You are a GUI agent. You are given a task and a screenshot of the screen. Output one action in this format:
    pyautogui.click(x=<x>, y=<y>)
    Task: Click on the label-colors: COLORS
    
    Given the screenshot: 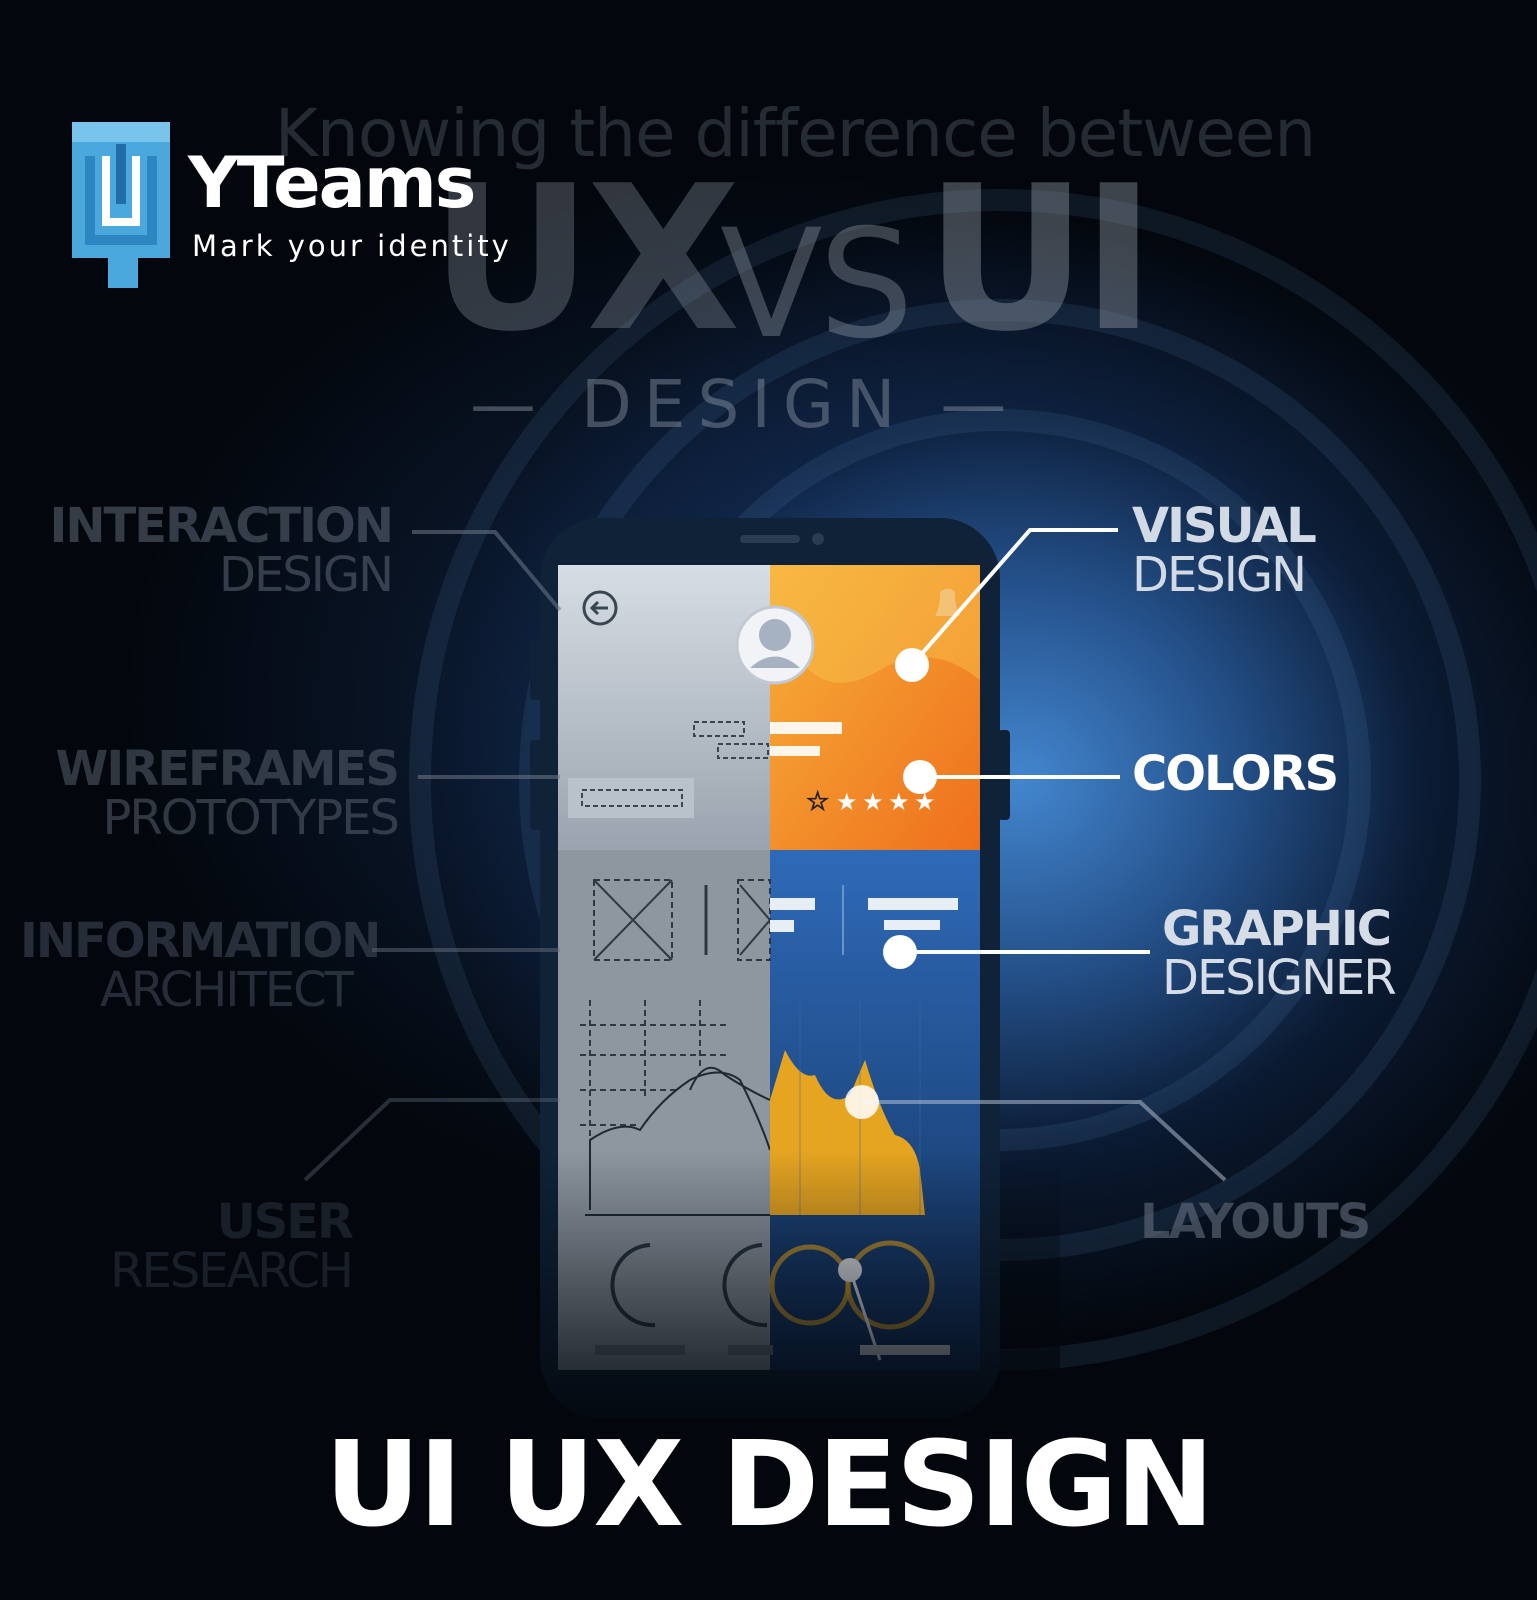 What is the action you would take?
    pyautogui.click(x=1235, y=774)
    